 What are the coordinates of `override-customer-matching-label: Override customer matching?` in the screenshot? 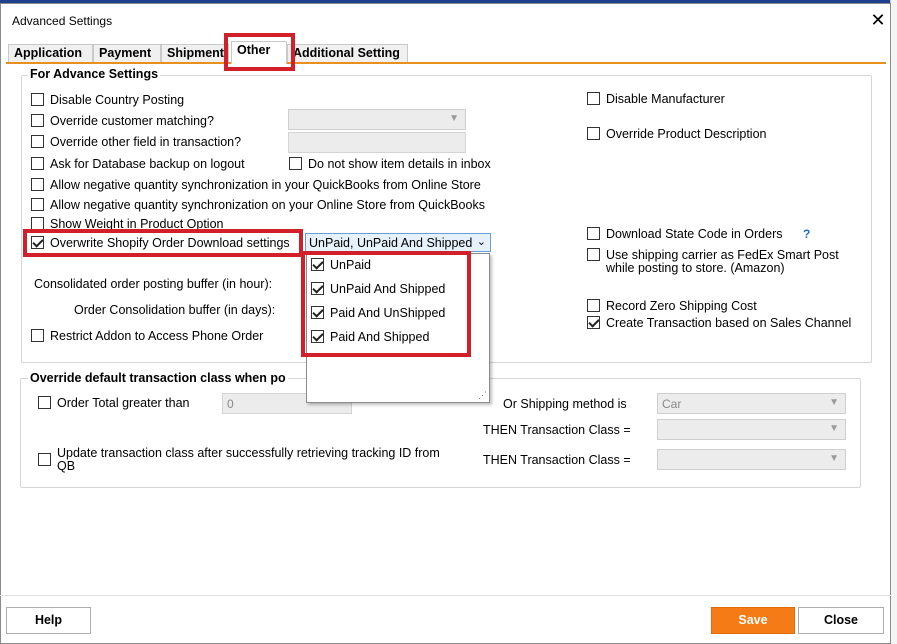 It's located at (132, 121).